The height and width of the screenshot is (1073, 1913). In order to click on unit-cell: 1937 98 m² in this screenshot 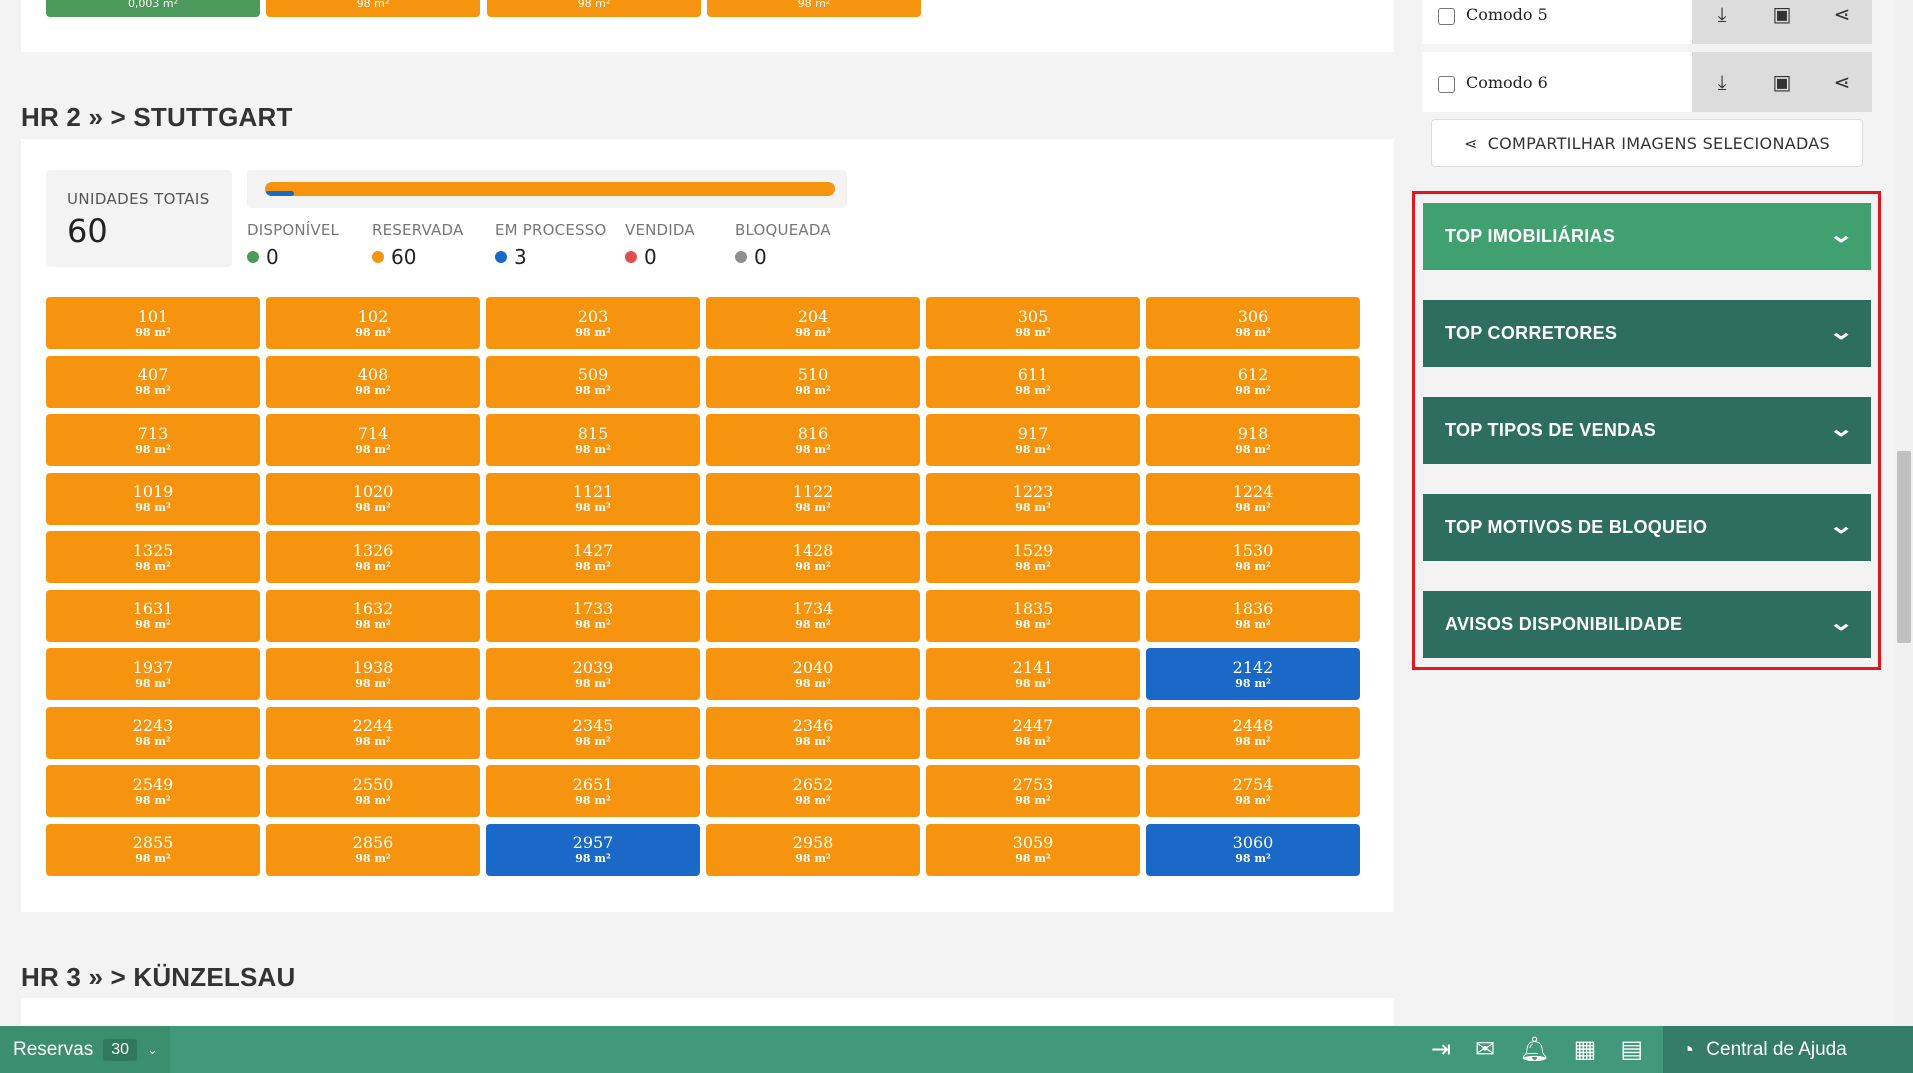, I will do `click(153, 674)`.